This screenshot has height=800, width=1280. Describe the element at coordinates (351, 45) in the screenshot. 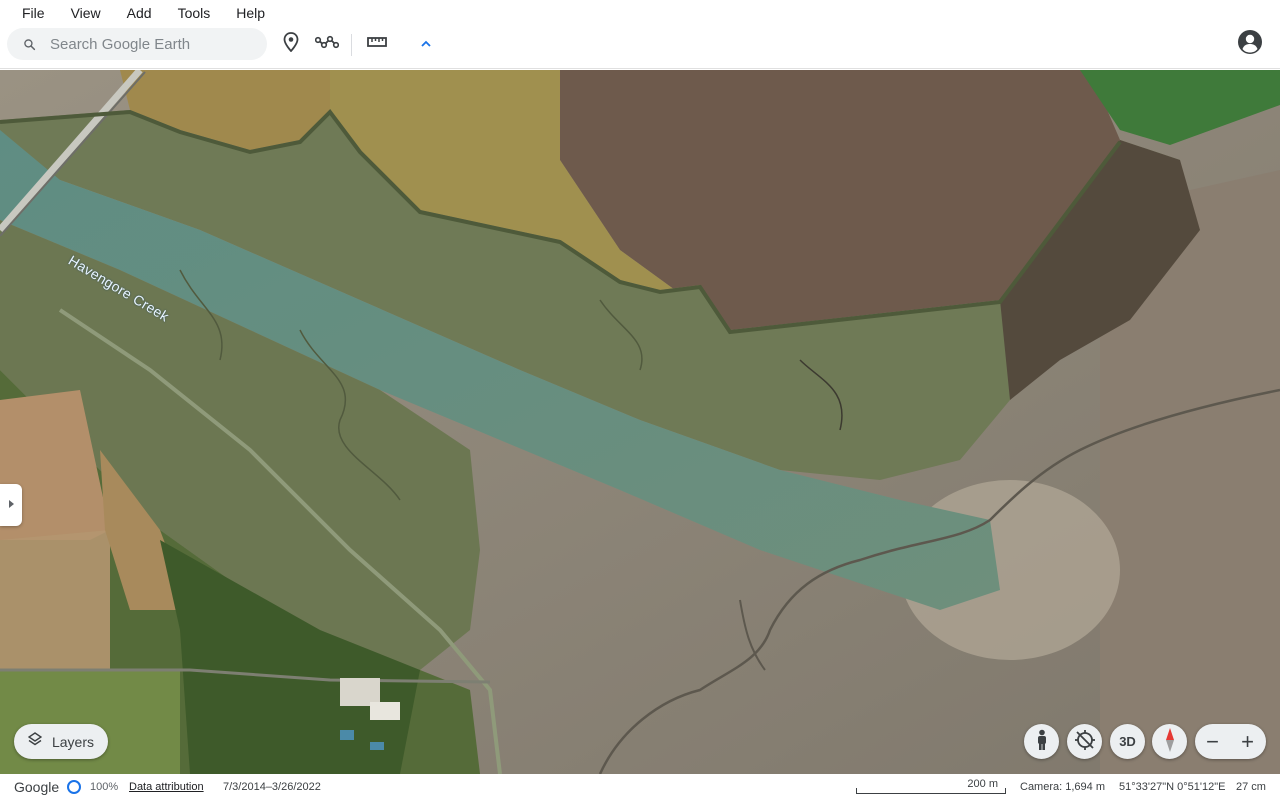

I see `toolbar-separator` at that location.